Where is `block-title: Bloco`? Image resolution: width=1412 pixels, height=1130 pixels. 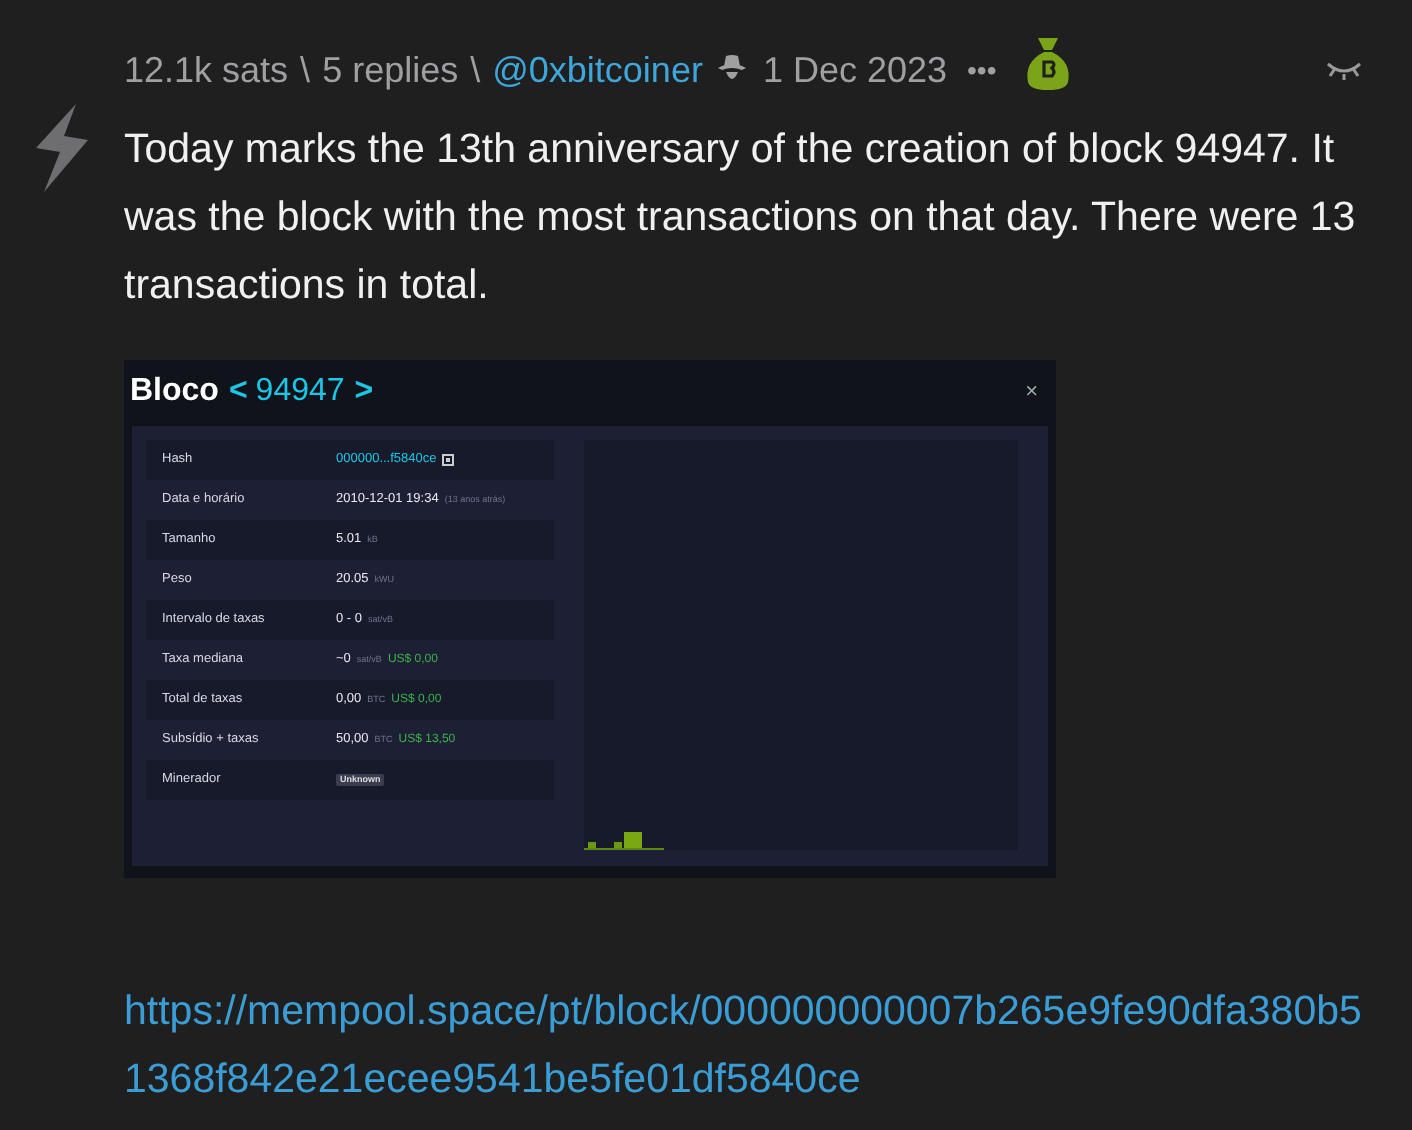
block-title: Bloco is located at coordinates (174, 392).